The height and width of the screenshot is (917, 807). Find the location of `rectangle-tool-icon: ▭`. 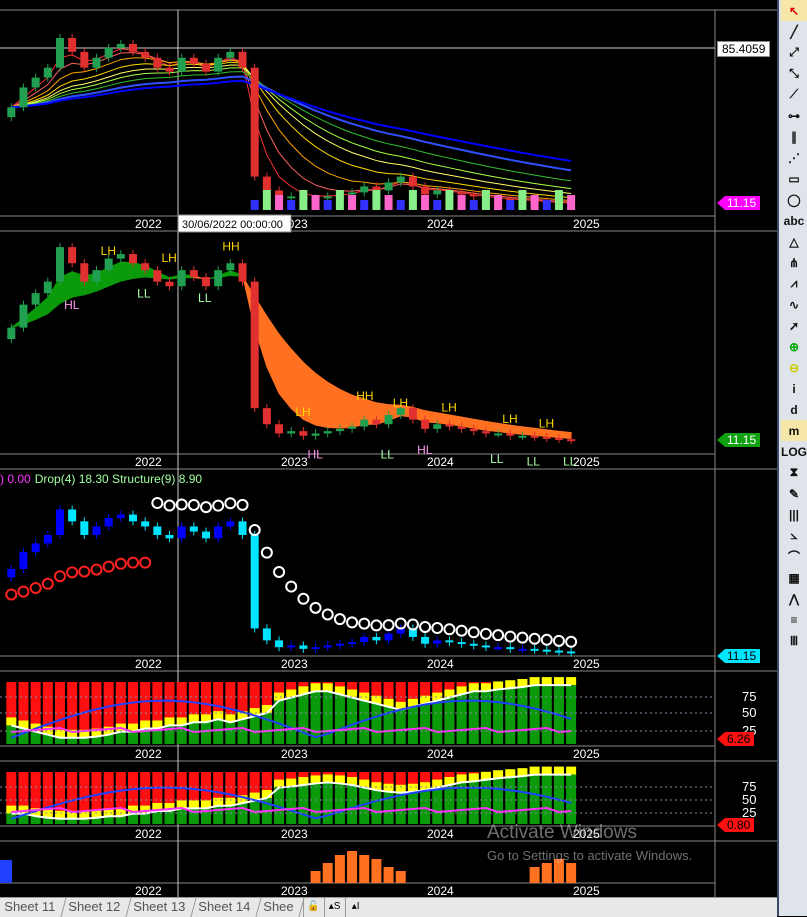

rectangle-tool-icon: ▭ is located at coordinates (794, 178).